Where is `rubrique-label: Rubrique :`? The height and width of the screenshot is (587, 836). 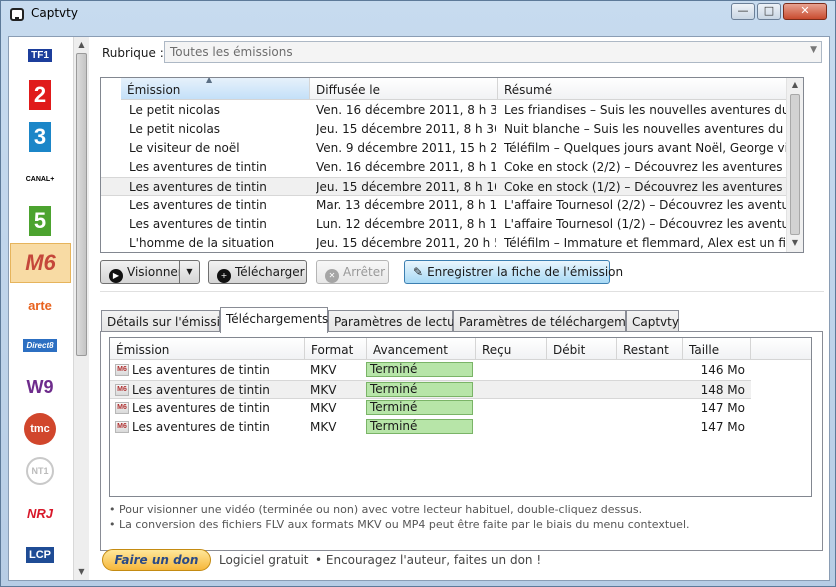
rubrique-label: Rubrique : is located at coordinates (133, 53).